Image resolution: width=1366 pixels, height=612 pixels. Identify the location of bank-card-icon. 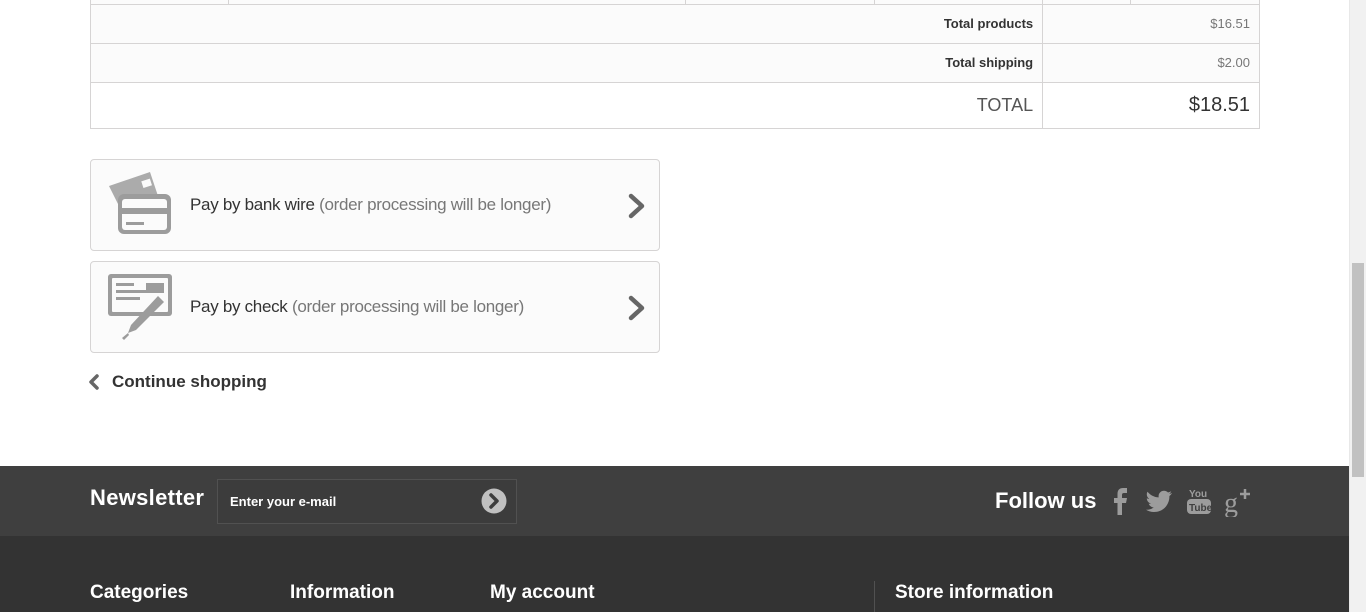
(140, 203).